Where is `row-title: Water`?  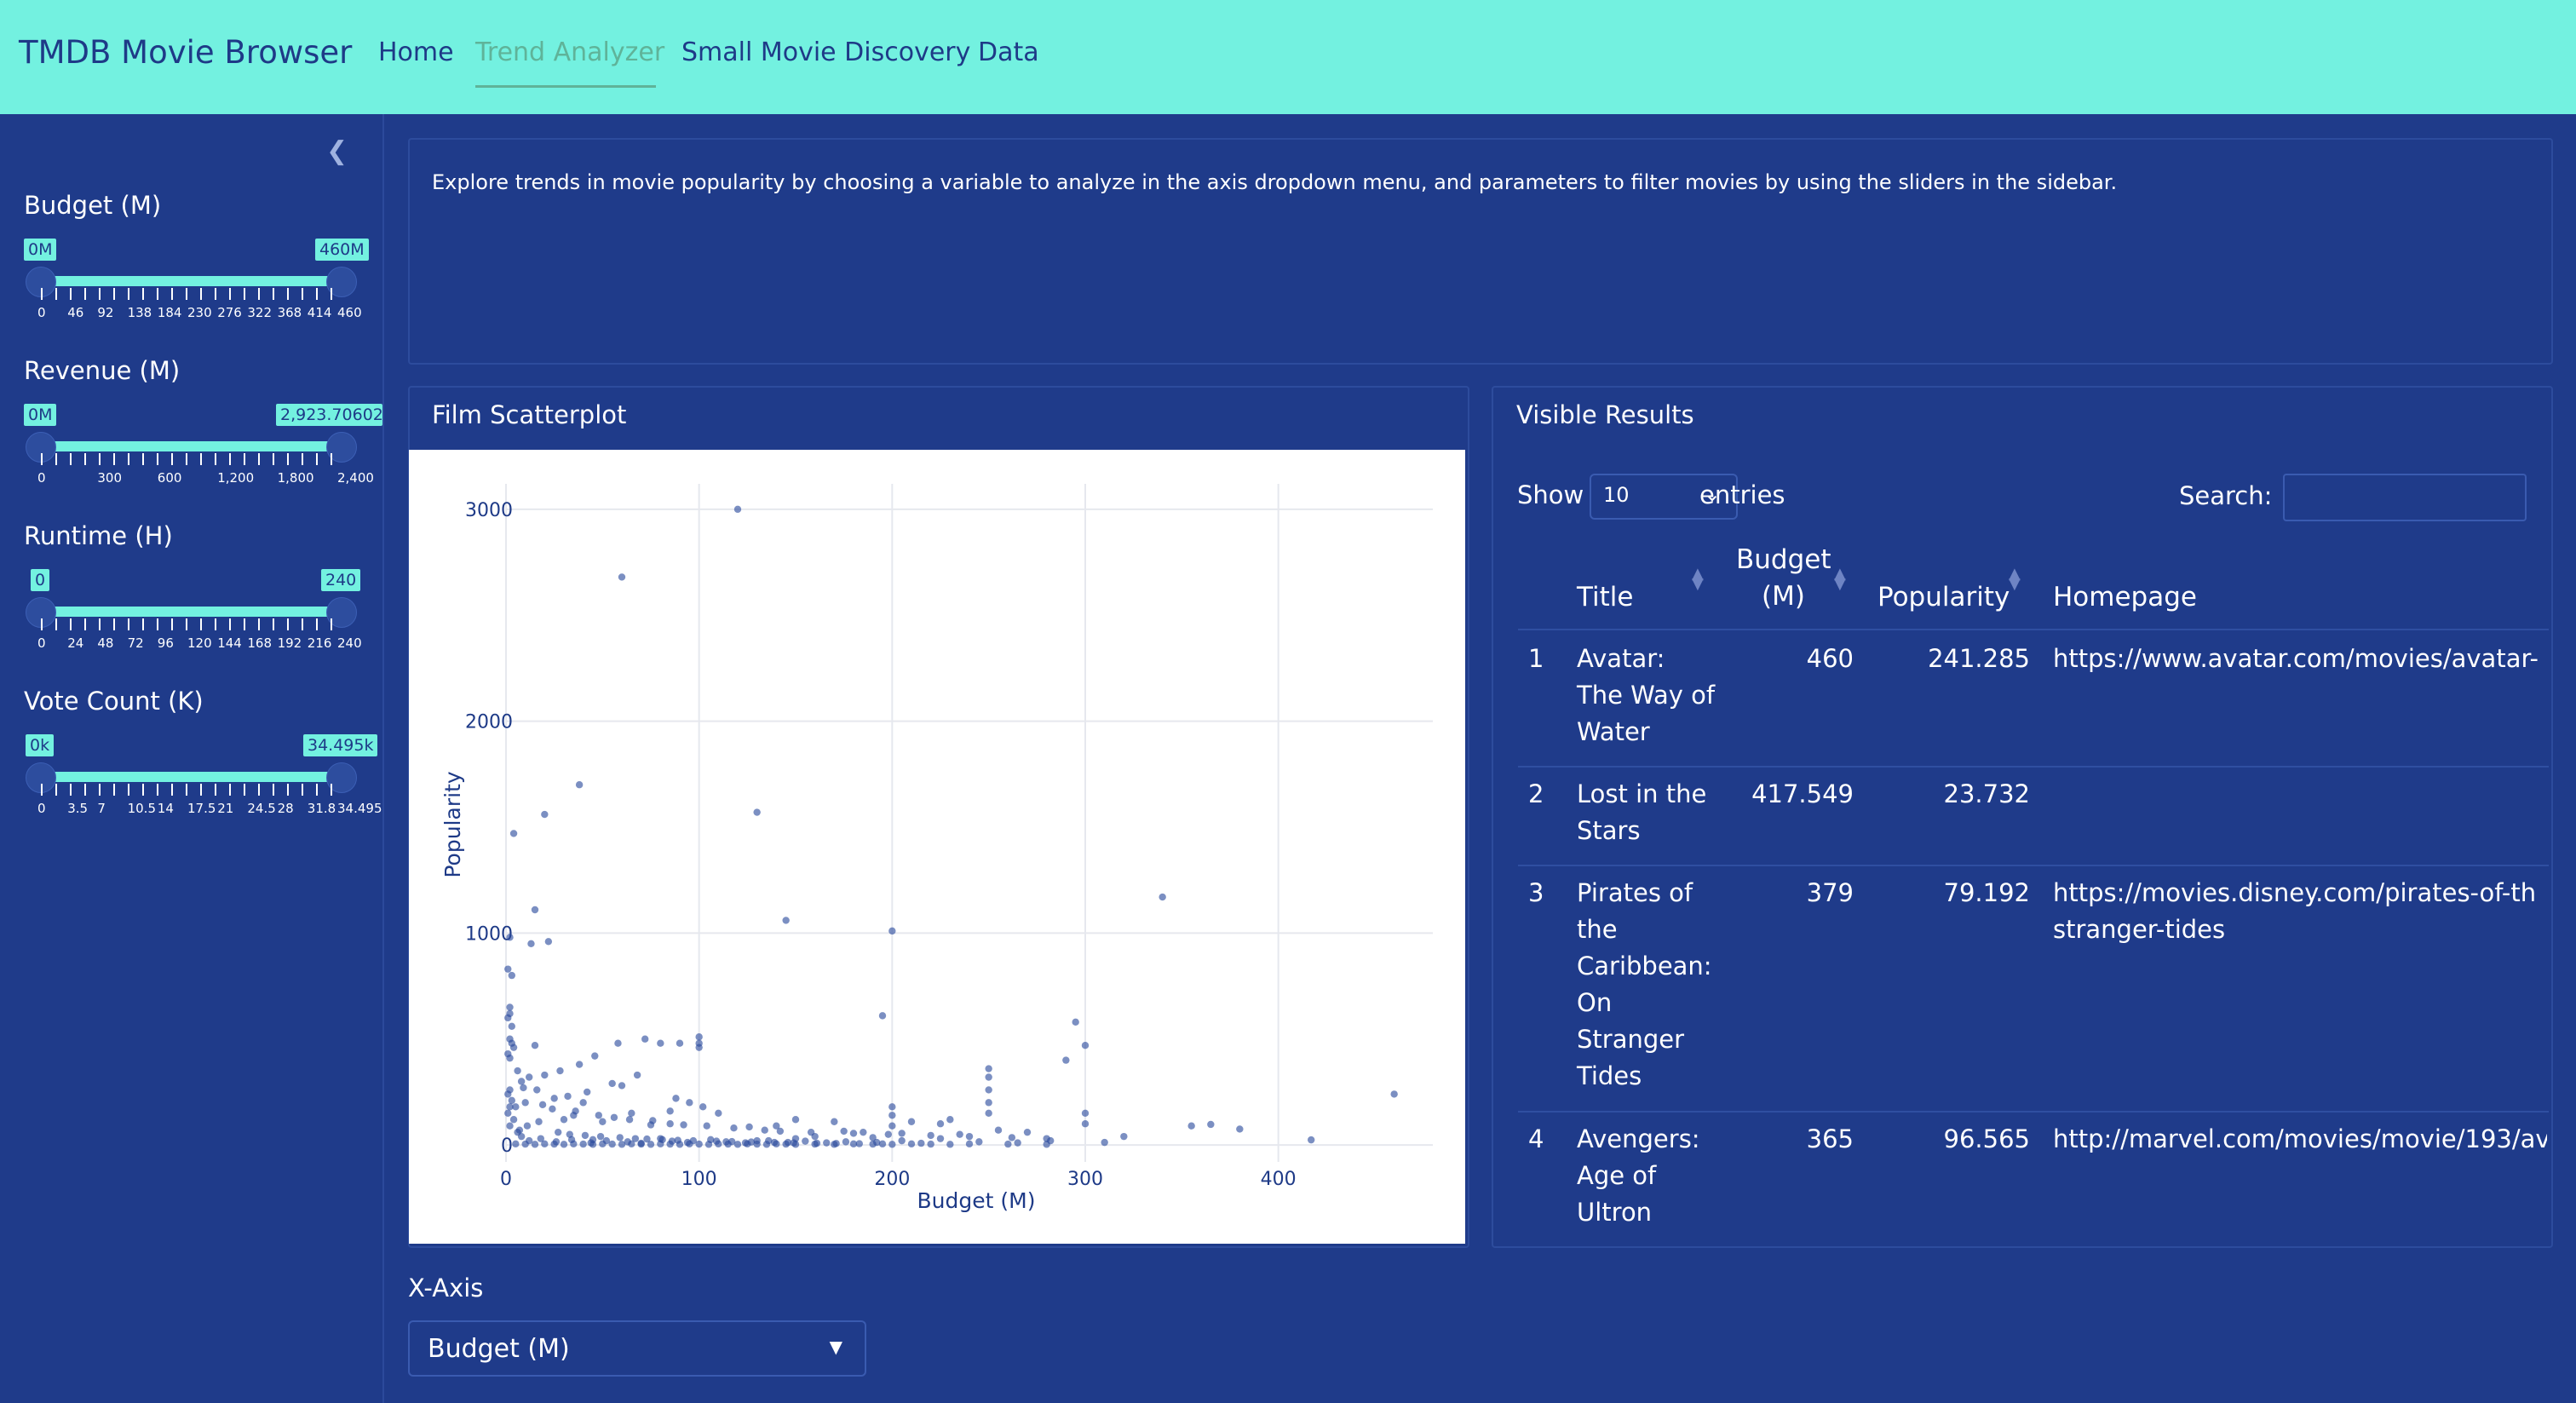
row-title: Water is located at coordinates (1613, 731).